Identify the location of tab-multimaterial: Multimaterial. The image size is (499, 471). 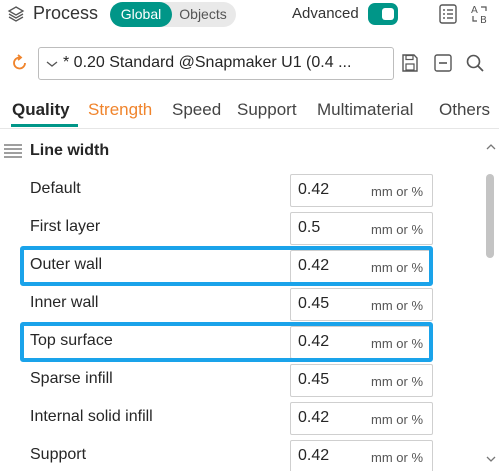
(365, 110).